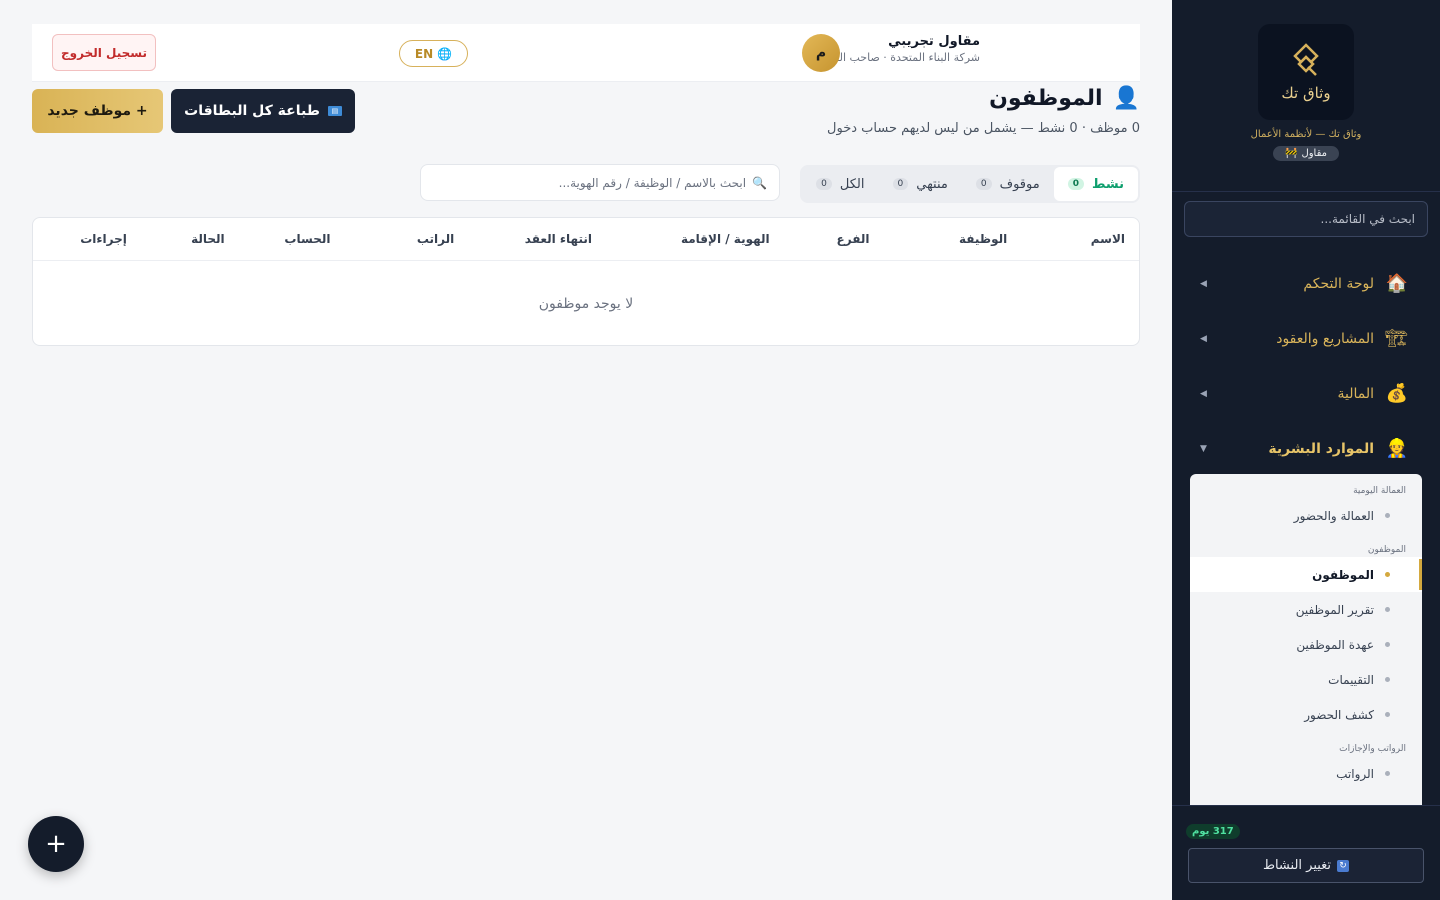  I want to click on print-all-cards-button: ▤ طباعة كل البطاقات, so click(263, 111).